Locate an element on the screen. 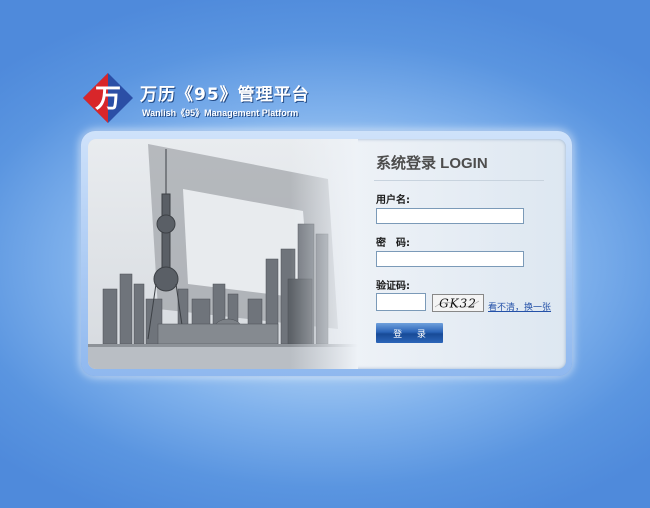 The image size is (650, 508). captcha-label: 验证码: is located at coordinates (393, 286).